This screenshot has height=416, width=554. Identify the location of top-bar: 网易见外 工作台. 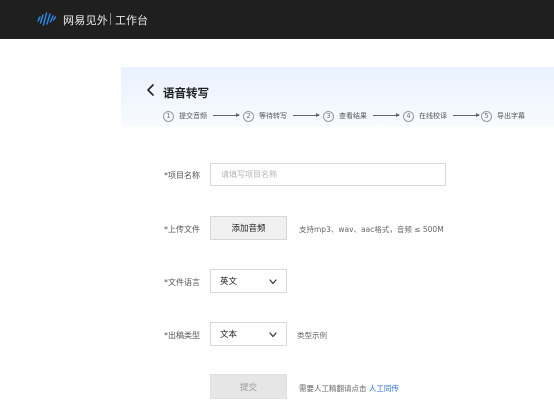
(277, 19).